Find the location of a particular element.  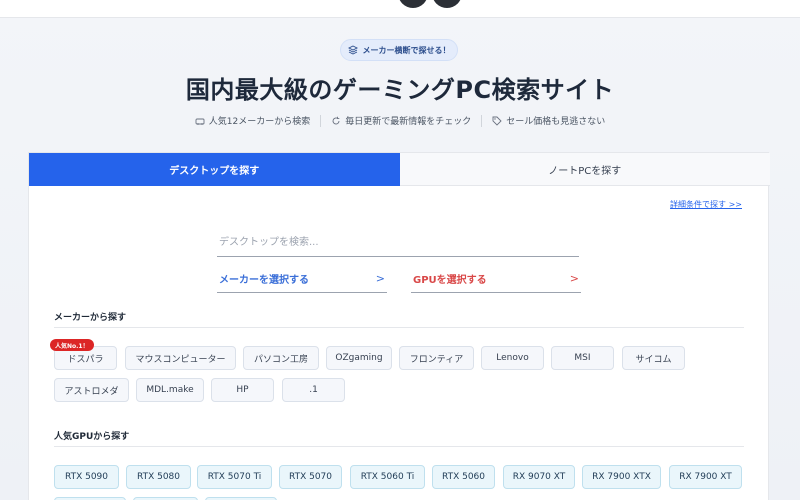

layers-icon is located at coordinates (352, 50).